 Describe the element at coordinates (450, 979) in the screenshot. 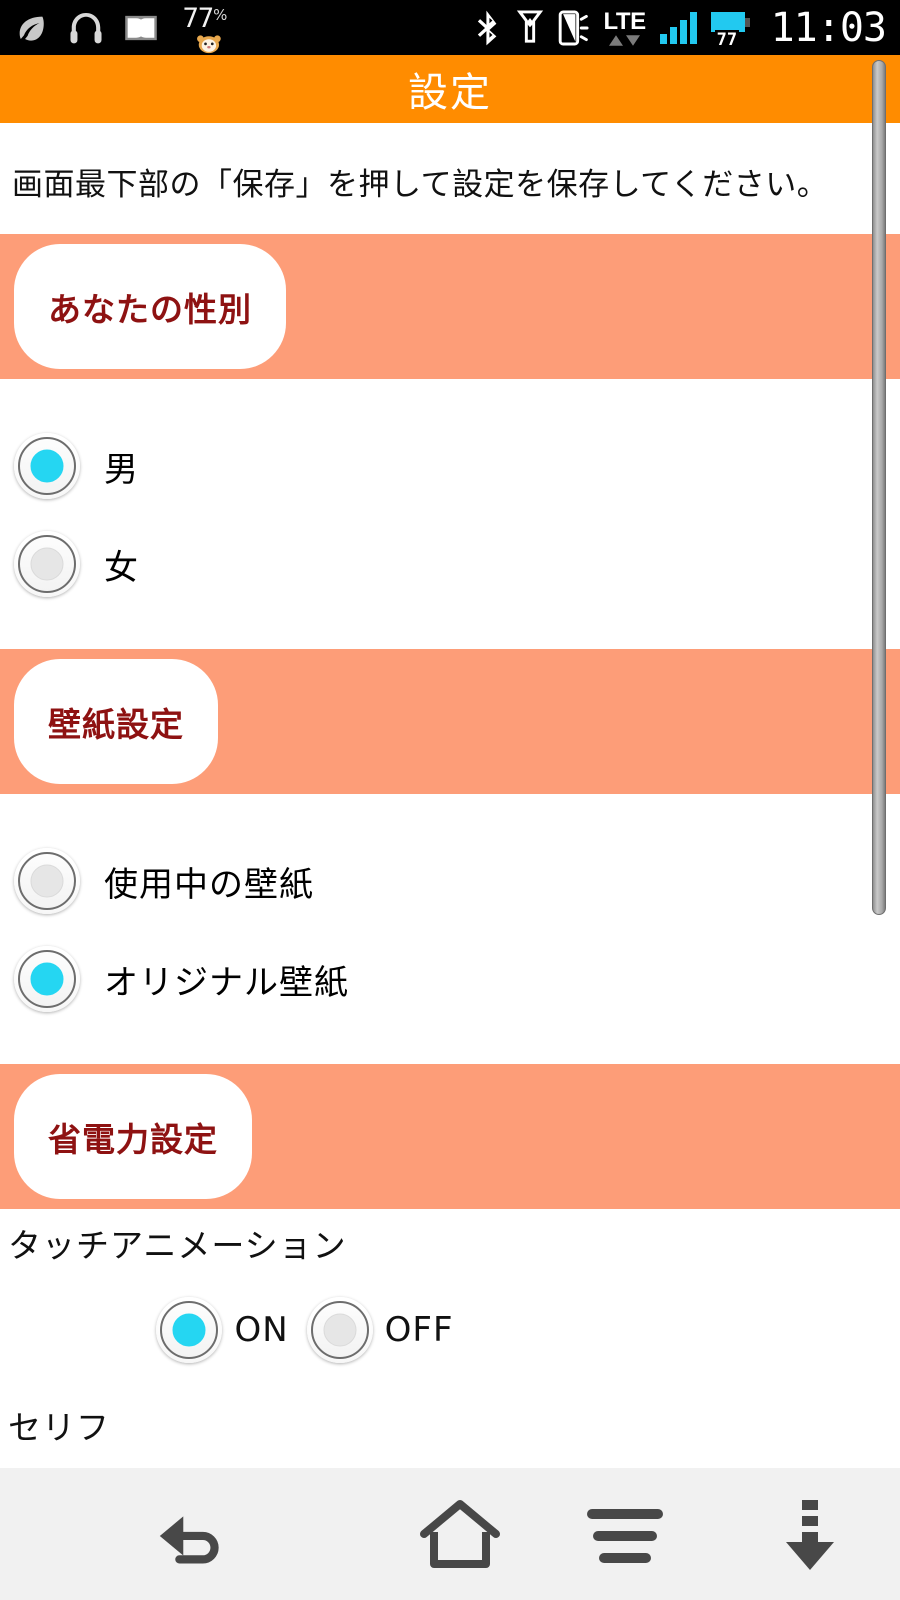

I see `option-row-wallpaper-original: オリジナル壁紙` at that location.